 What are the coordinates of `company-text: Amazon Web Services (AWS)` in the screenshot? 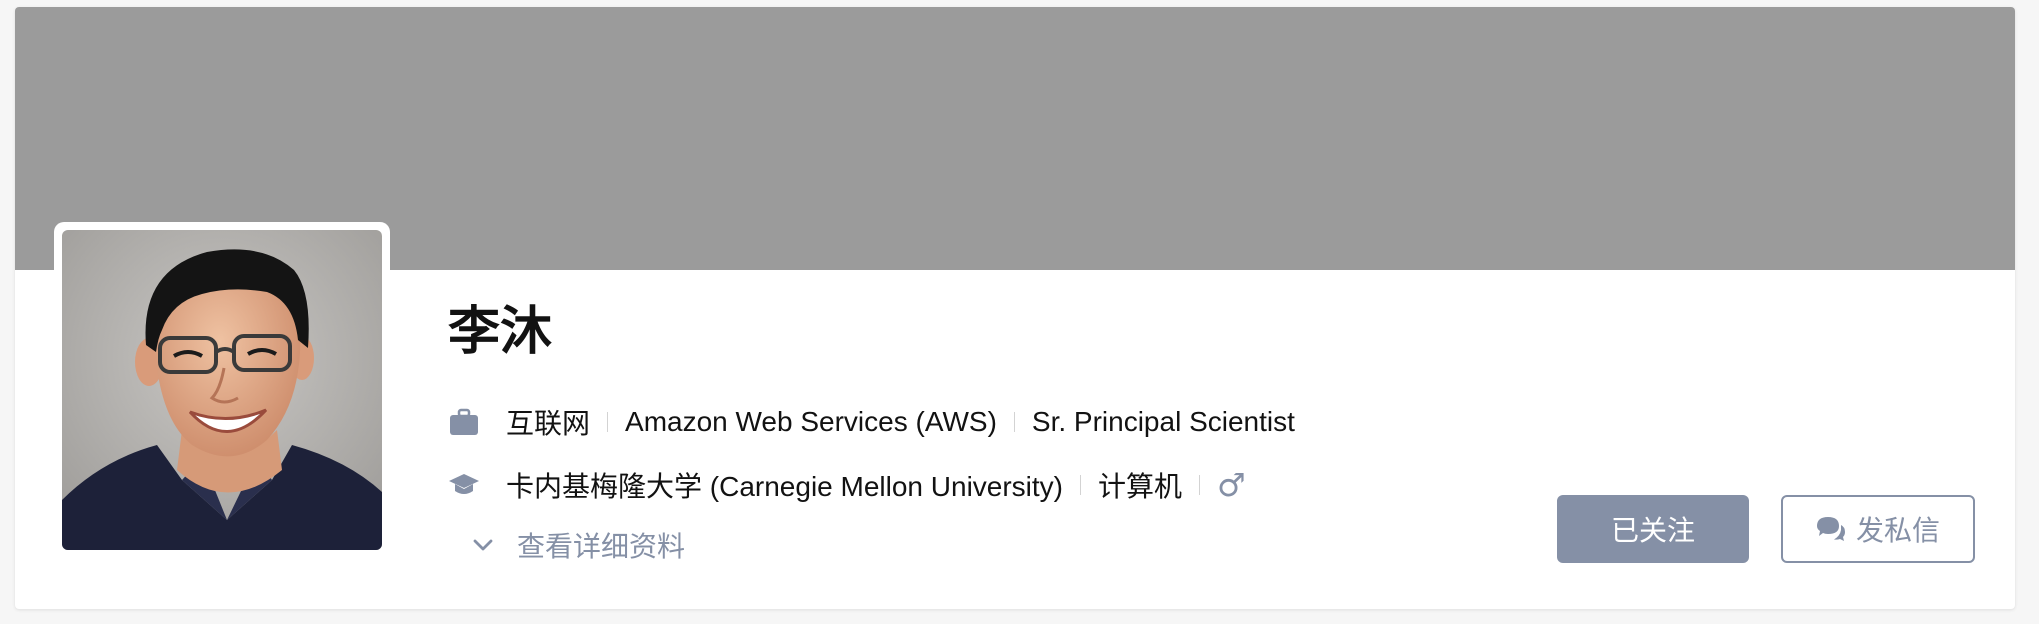 It's located at (811, 421).